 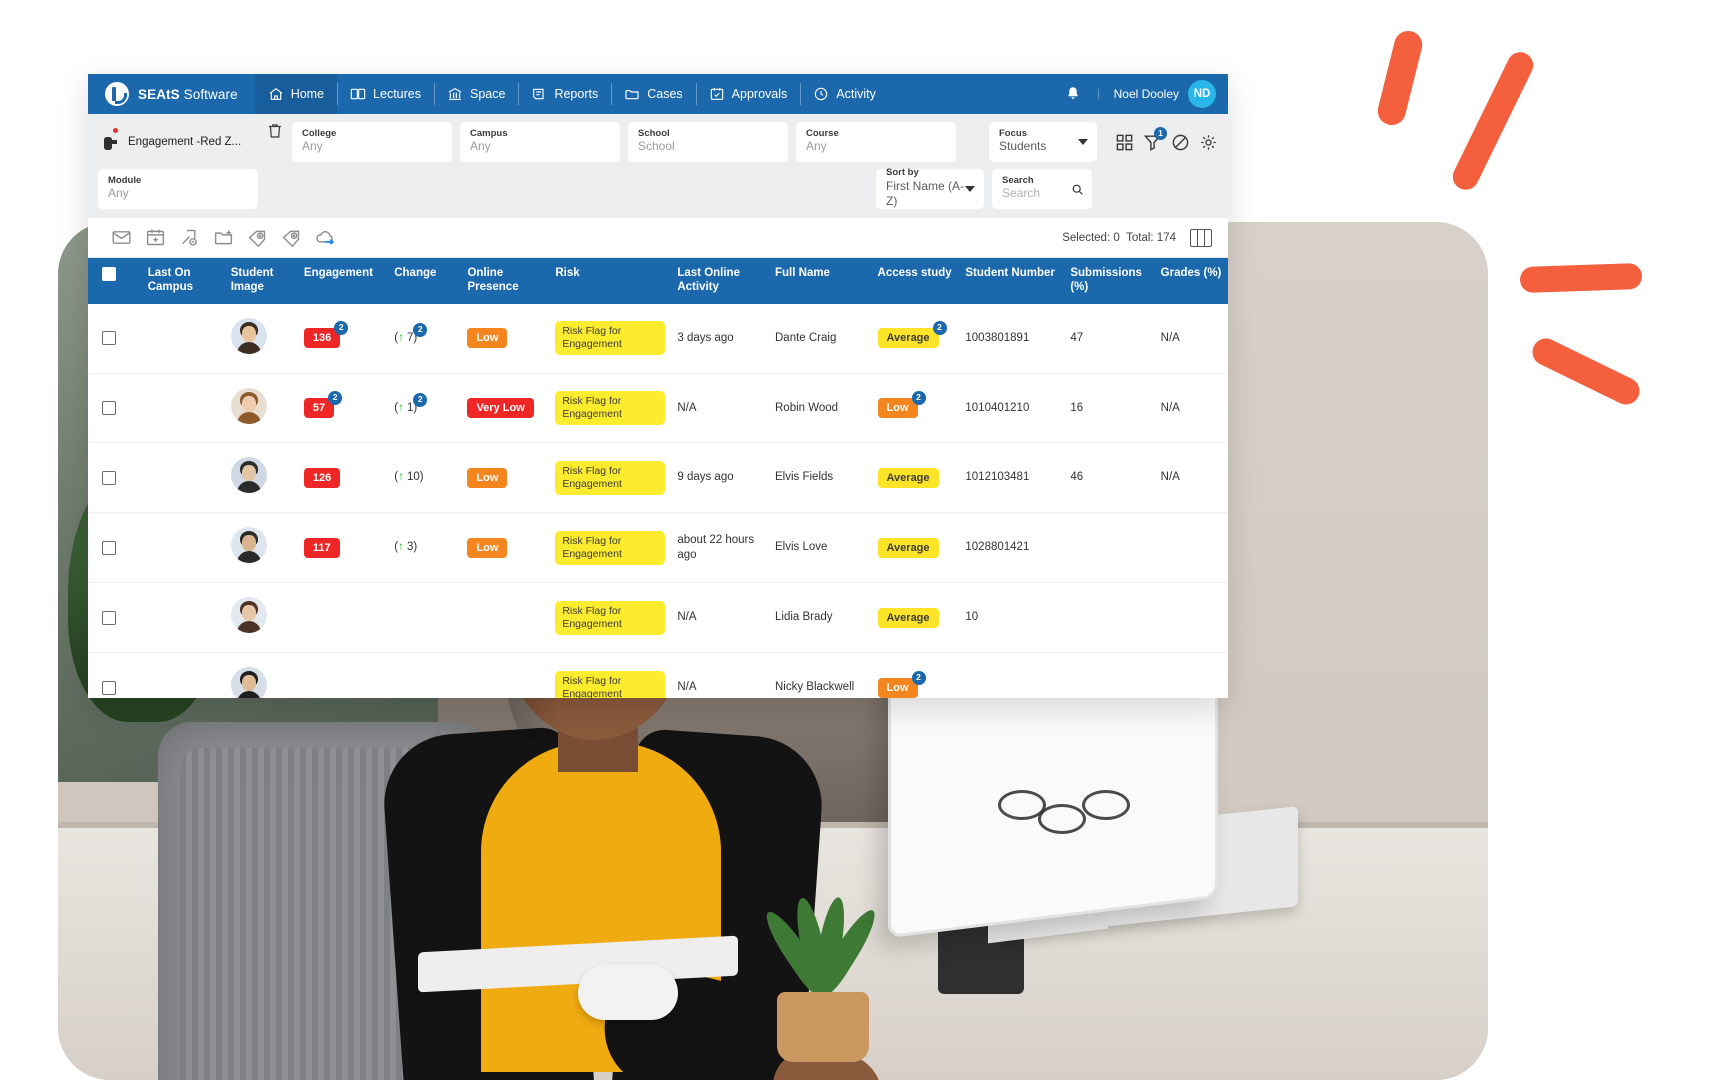 What do you see at coordinates (489, 133) in the screenshot?
I see `campus-label: Campus` at bounding box center [489, 133].